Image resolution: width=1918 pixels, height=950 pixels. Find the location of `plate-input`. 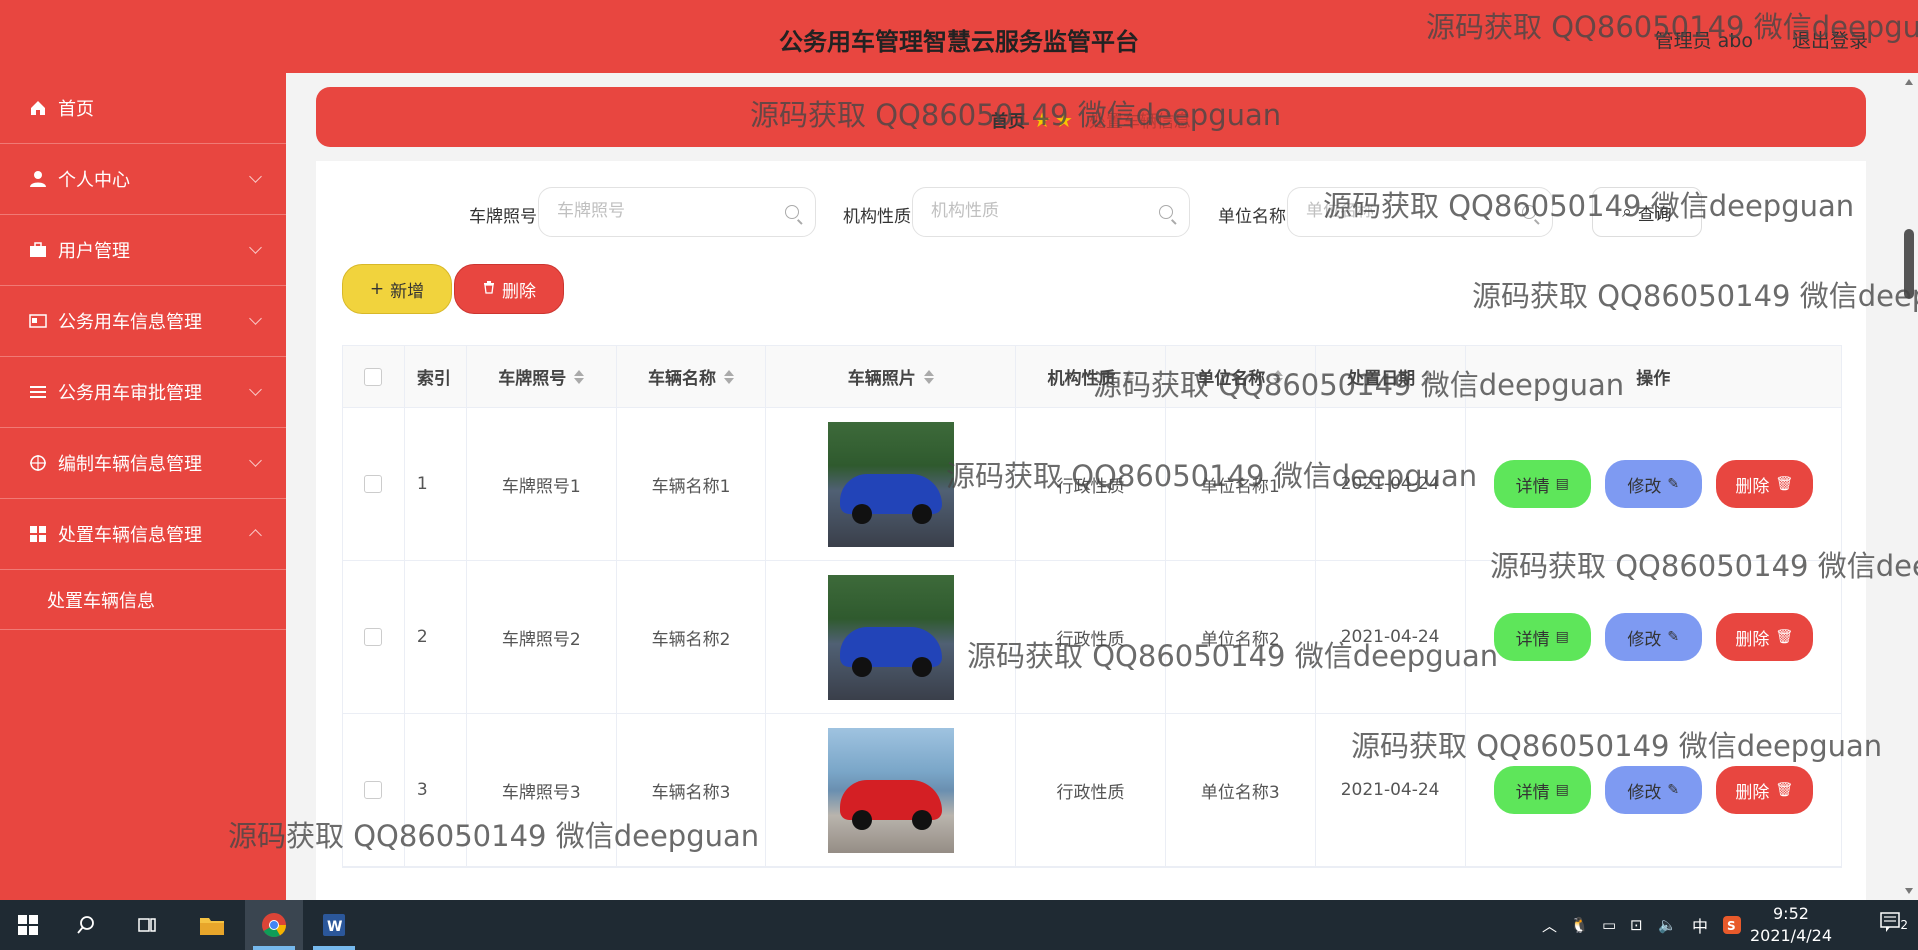

plate-input is located at coordinates (649, 211).